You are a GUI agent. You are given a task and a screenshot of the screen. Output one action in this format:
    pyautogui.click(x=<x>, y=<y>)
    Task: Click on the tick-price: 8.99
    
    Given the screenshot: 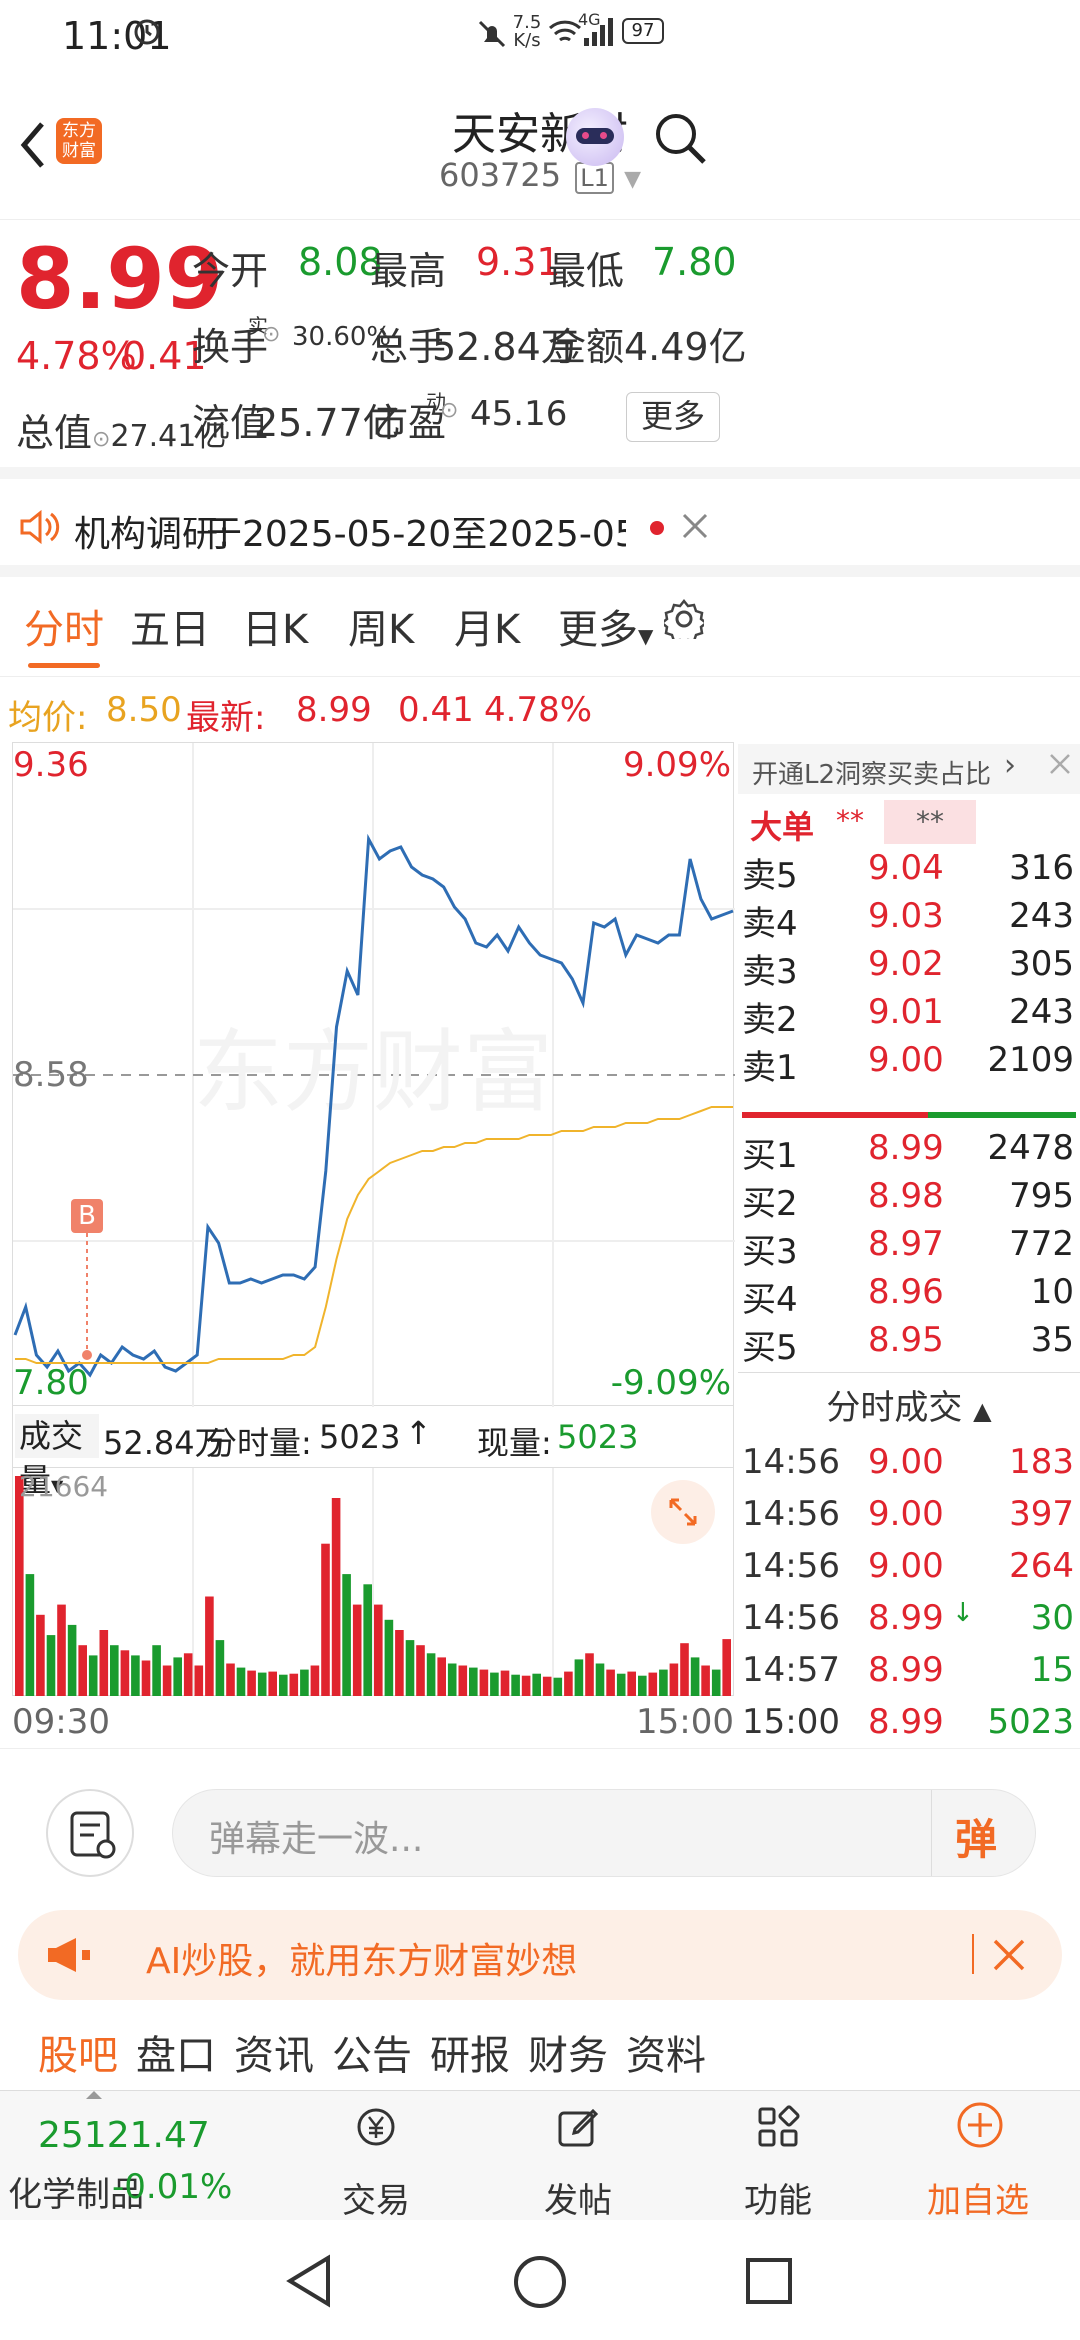 What is the action you would take?
    pyautogui.click(x=906, y=1618)
    